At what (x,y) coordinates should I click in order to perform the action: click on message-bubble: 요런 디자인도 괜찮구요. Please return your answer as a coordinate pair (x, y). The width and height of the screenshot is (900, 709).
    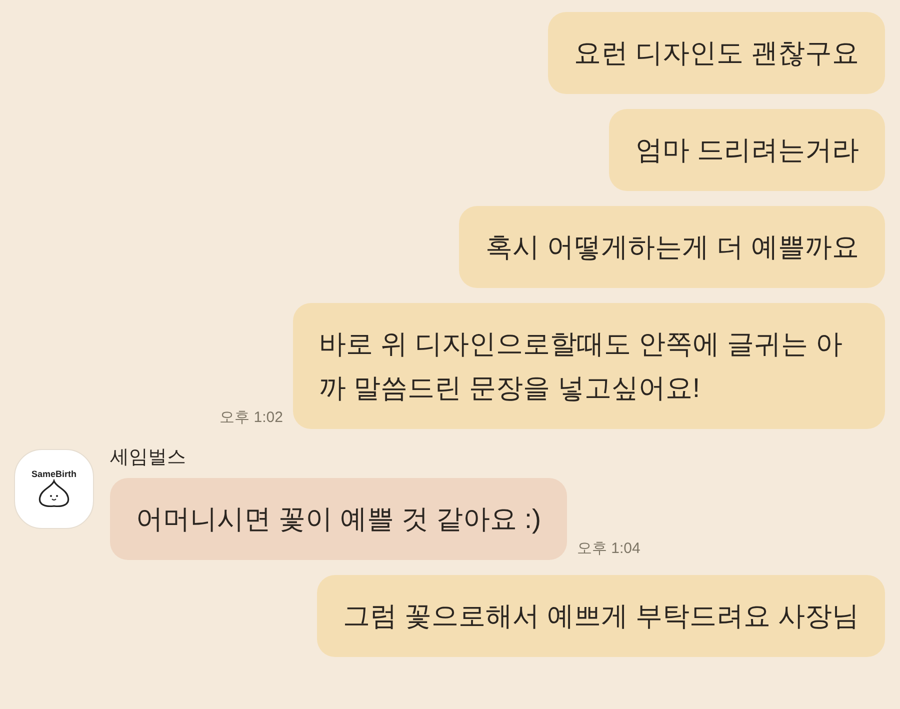
    Looking at the image, I should click on (716, 53).